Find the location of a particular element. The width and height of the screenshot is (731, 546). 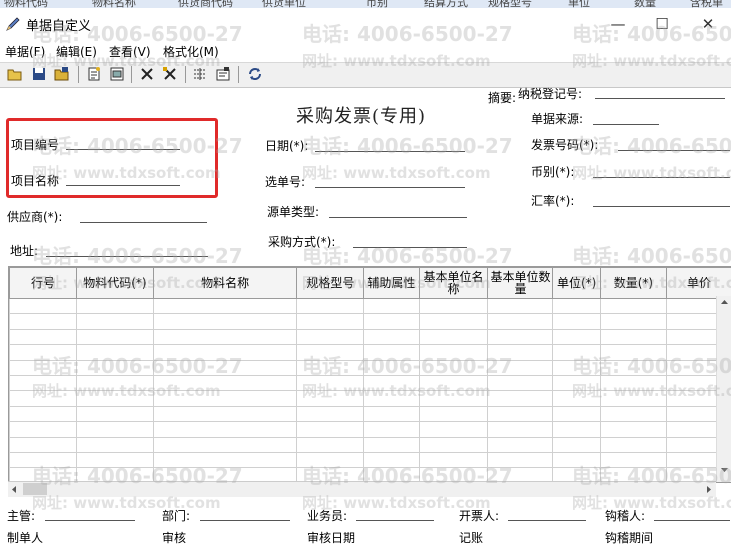

col-header: 行号 is located at coordinates (43, 283).